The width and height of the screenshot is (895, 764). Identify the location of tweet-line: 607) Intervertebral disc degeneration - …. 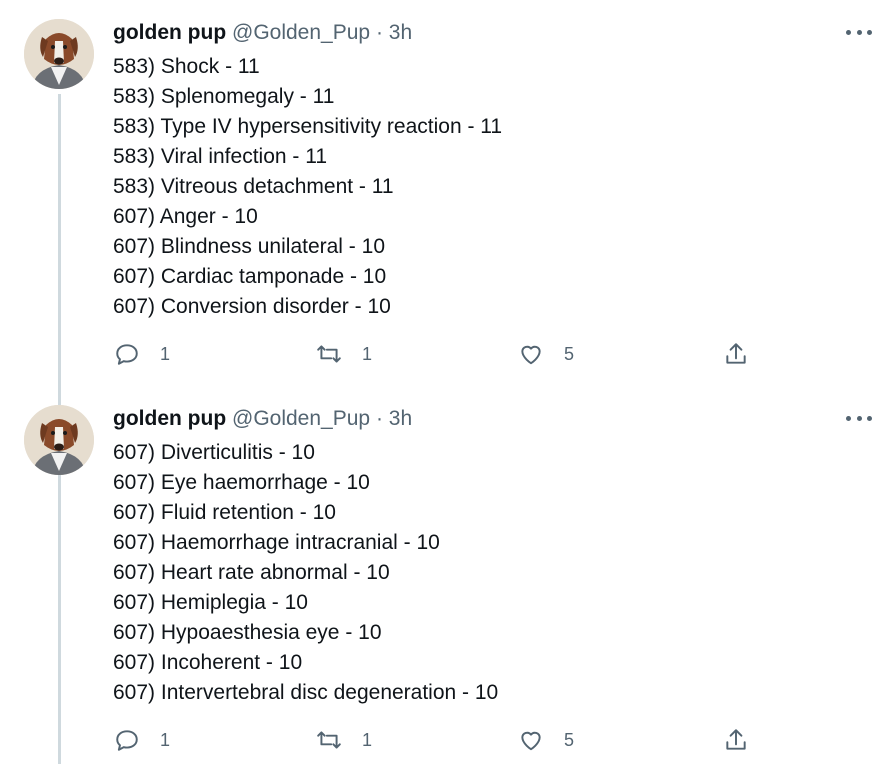
(306, 692).